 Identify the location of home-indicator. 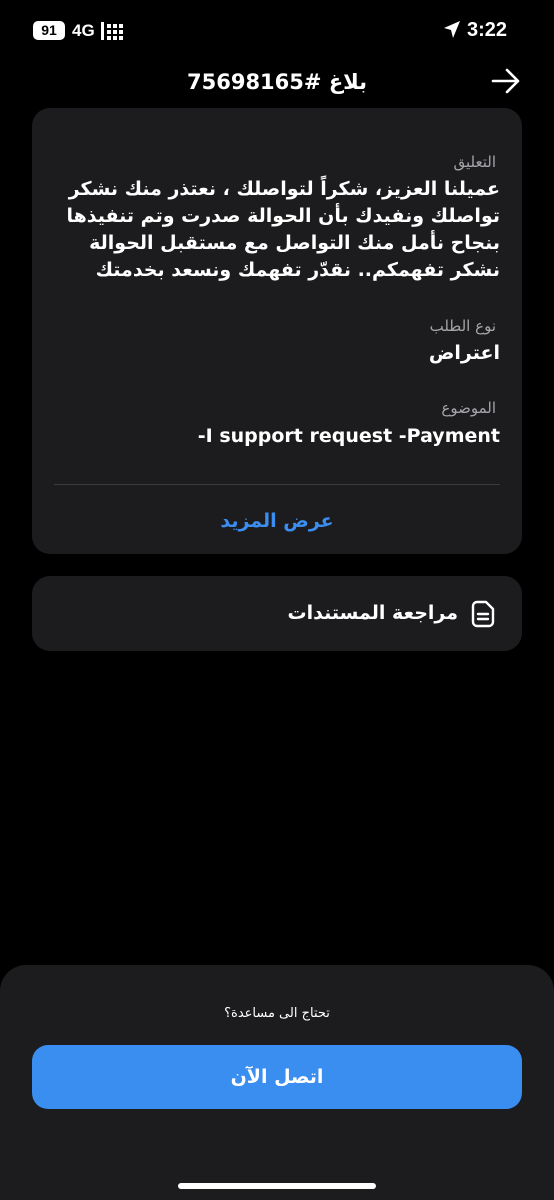
(277, 1186).